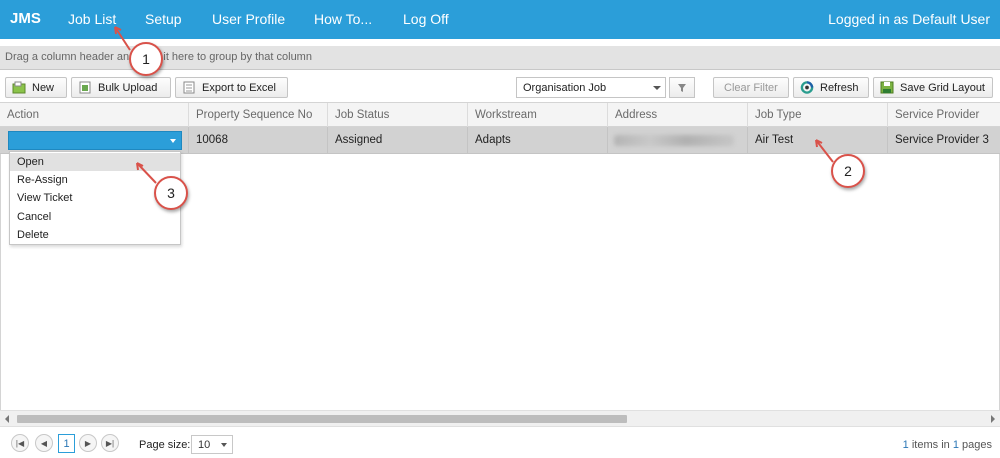  Describe the element at coordinates (204, 445) in the screenshot. I see `page-size-value: 10` at that location.